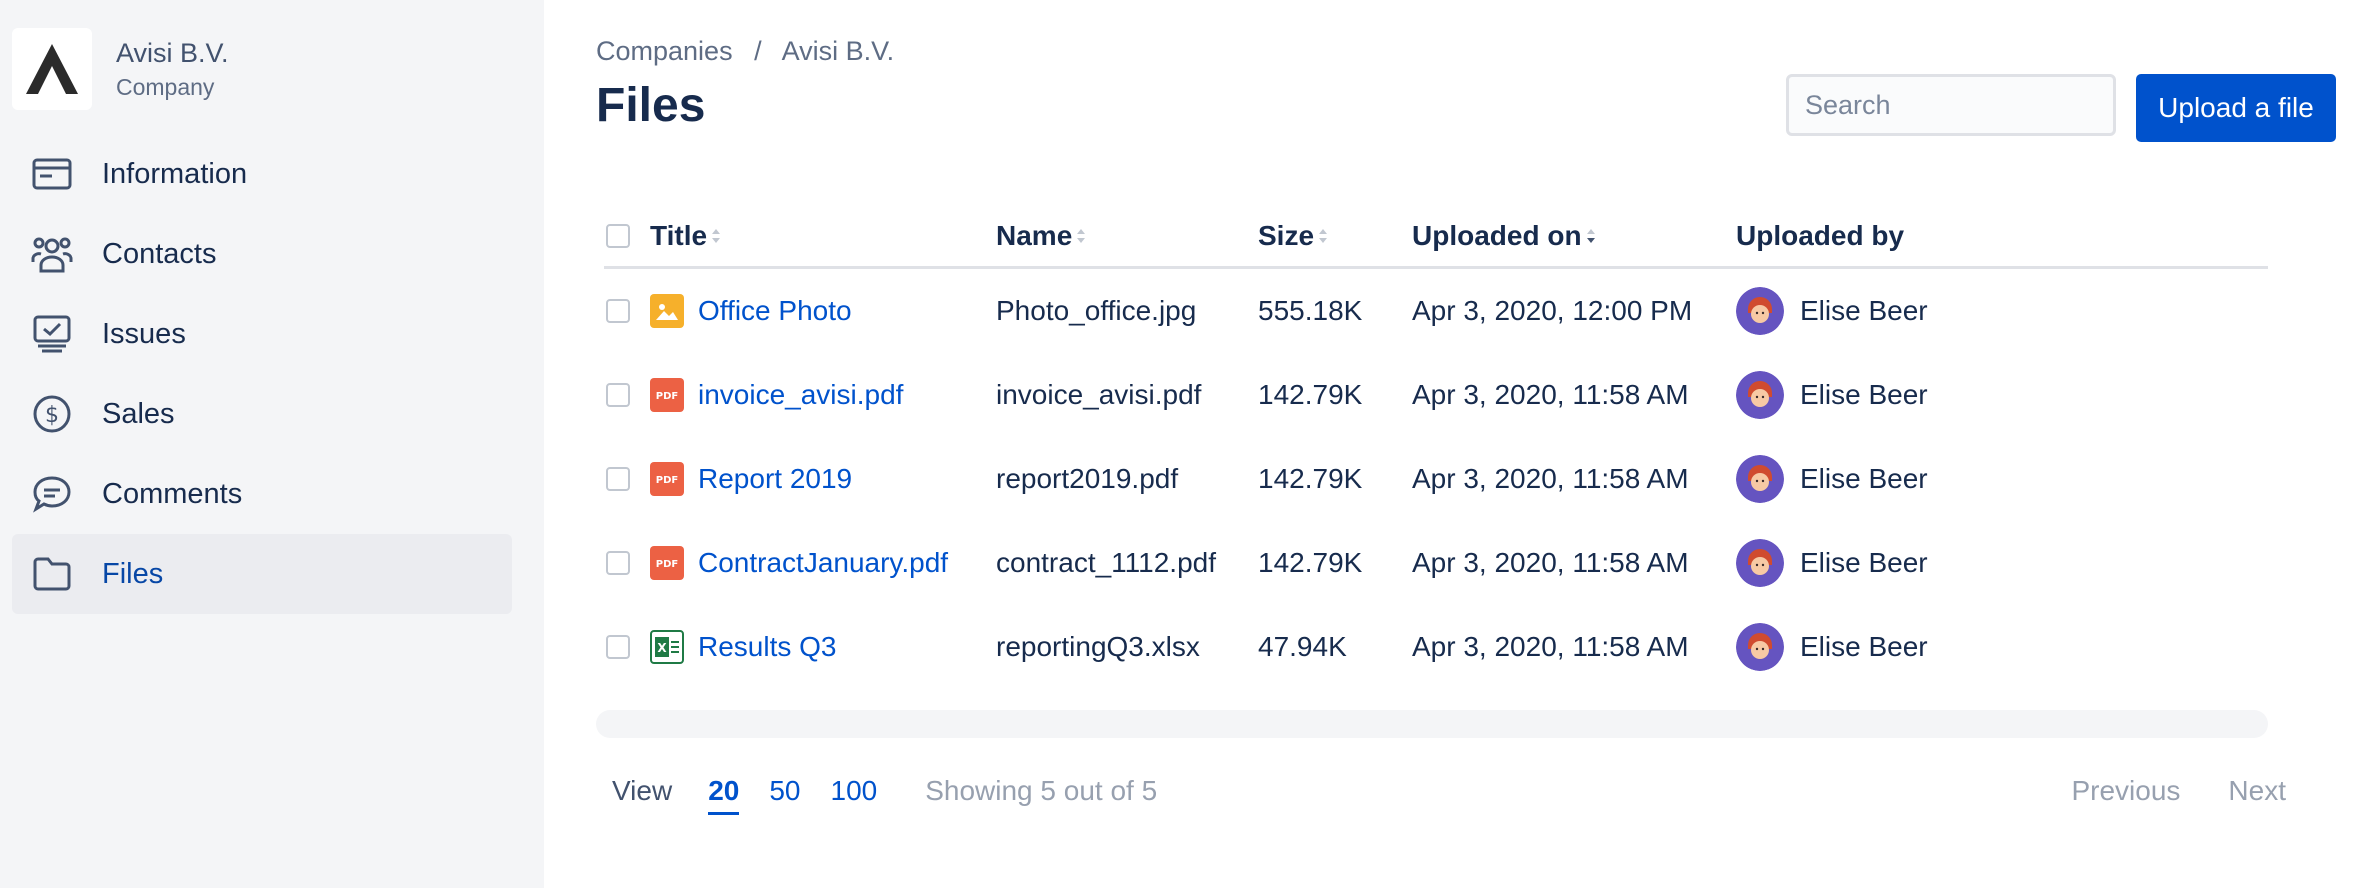 Image resolution: width=2364 pixels, height=888 pixels. What do you see at coordinates (262, 334) in the screenshot?
I see `sidebar-item-issues: Issues` at bounding box center [262, 334].